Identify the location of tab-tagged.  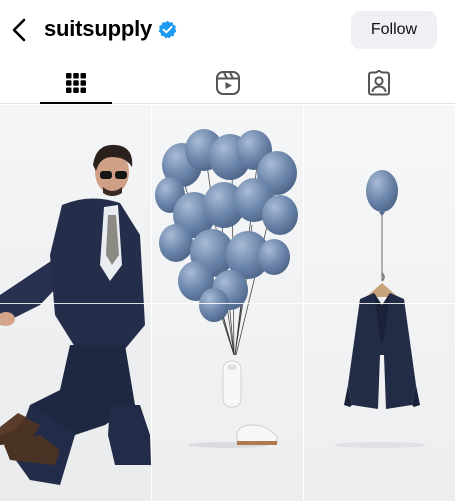
(379, 83).